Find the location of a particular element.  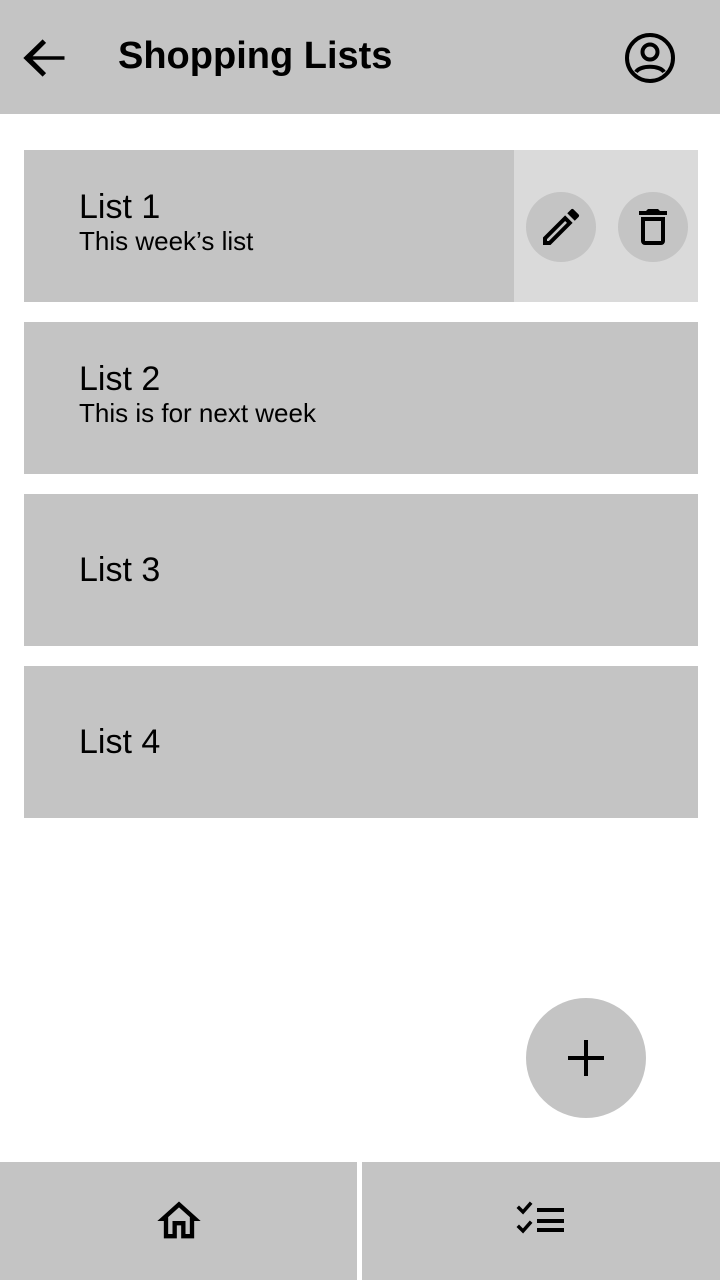

back-button is located at coordinates (45, 58).